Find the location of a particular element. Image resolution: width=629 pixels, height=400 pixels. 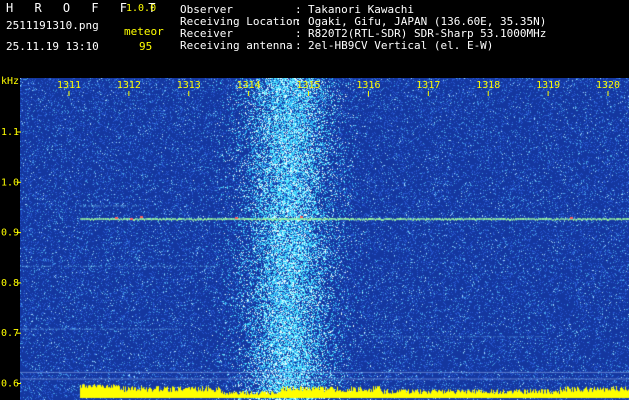

info-sep-antenna: : is located at coordinates (298, 45).